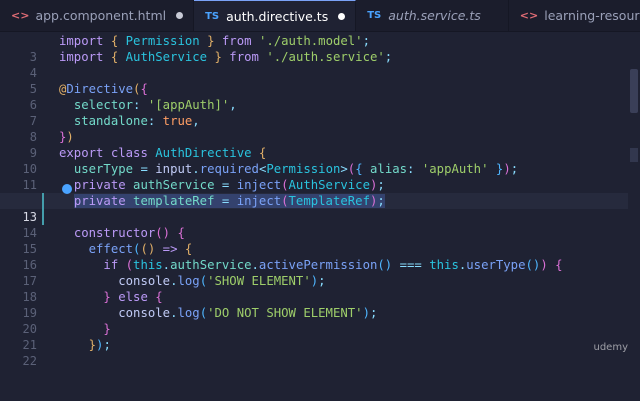 This screenshot has height=401, width=640. I want to click on vertical-scrollbar, so click(634, 196).